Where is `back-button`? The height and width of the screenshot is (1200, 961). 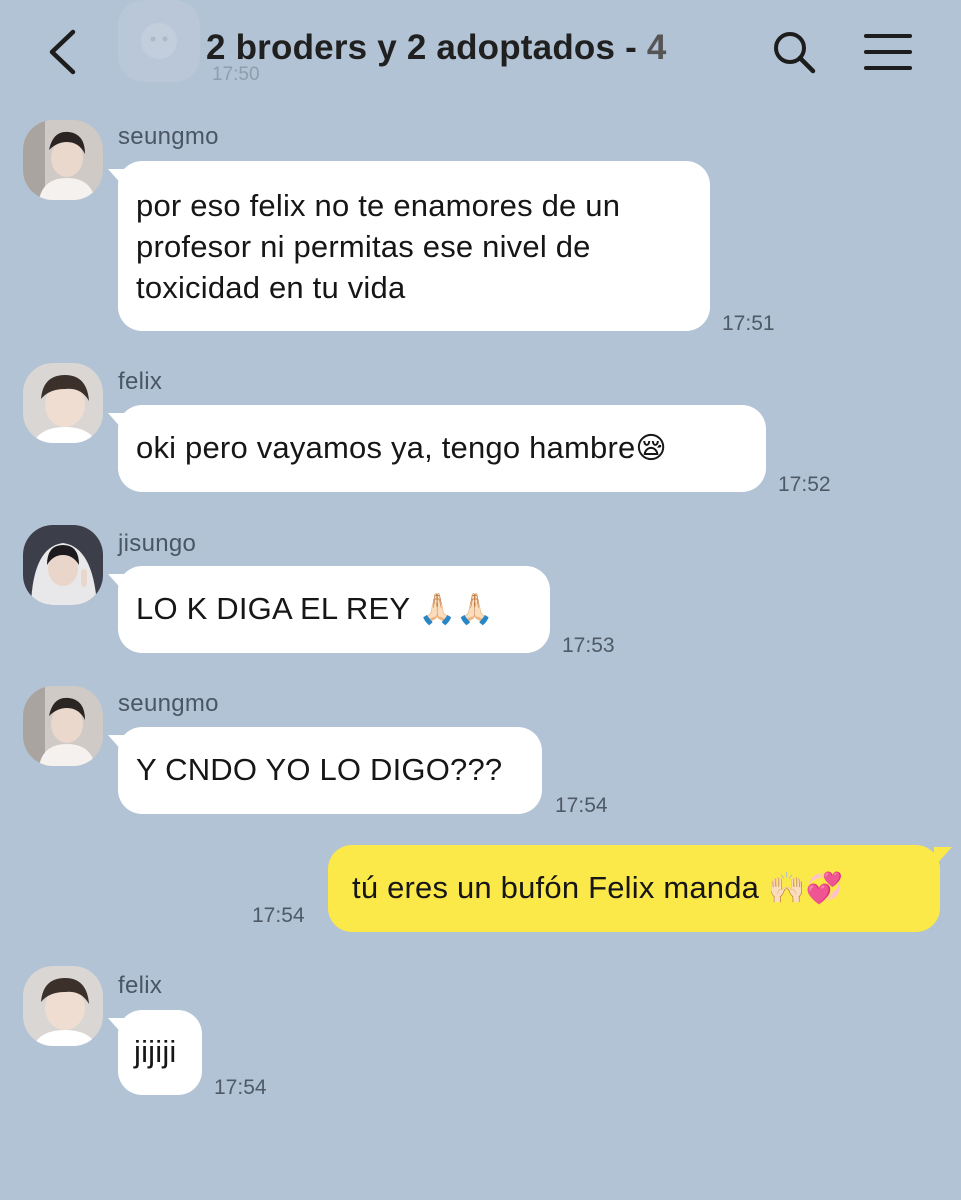 back-button is located at coordinates (62, 52).